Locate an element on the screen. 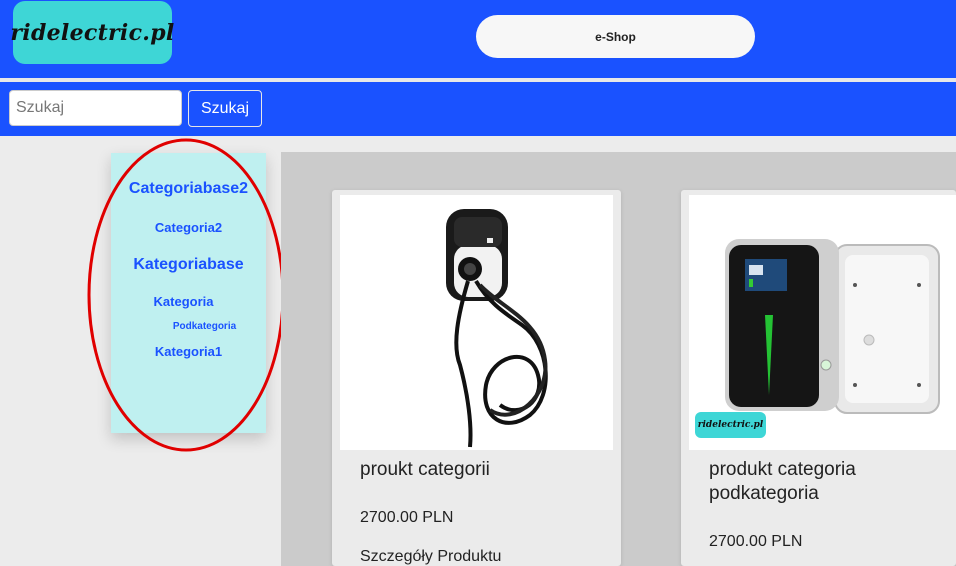 This screenshot has height=566, width=956. site-logo: ridelectric.pl is located at coordinates (92, 32).